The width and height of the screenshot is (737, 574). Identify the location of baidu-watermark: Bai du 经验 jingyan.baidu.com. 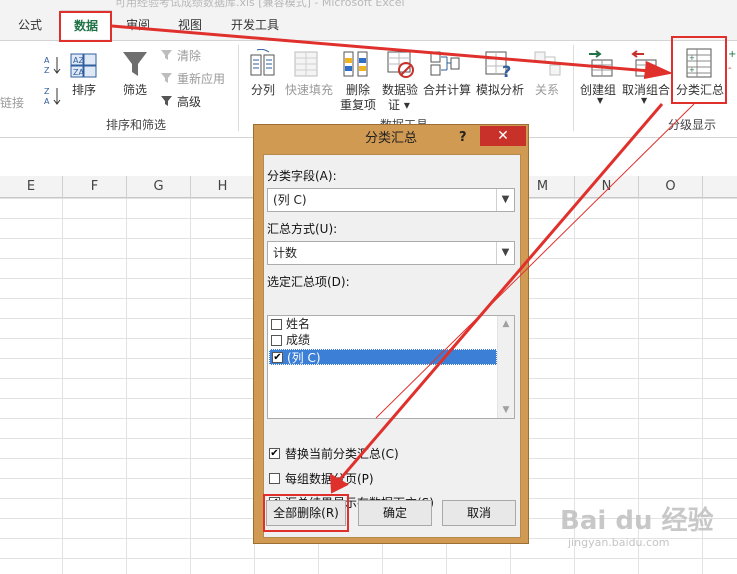
(645, 530).